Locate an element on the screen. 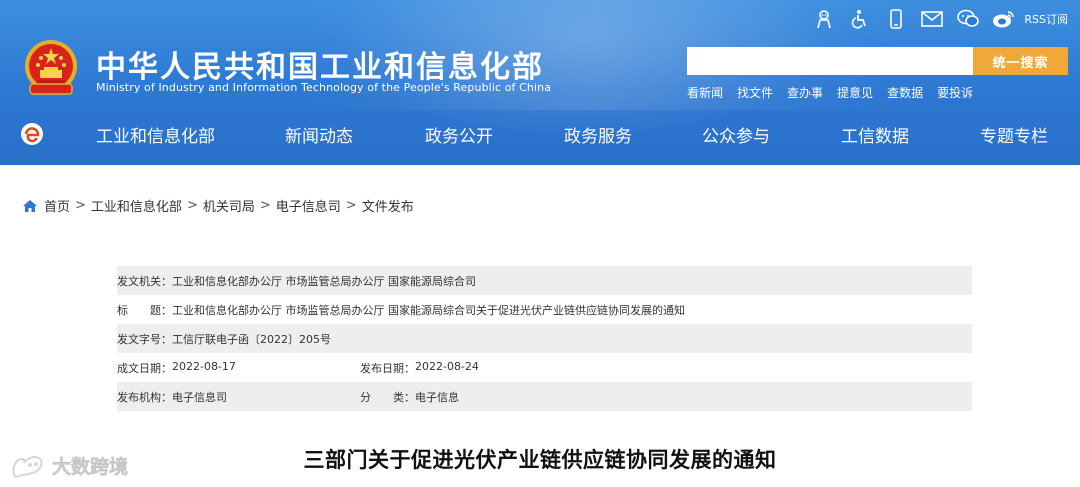  breadcrumb: 首页 > 工业和信息化部 > 机关司局 > 电子信息司 > 文件发布 is located at coordinates (218, 205).